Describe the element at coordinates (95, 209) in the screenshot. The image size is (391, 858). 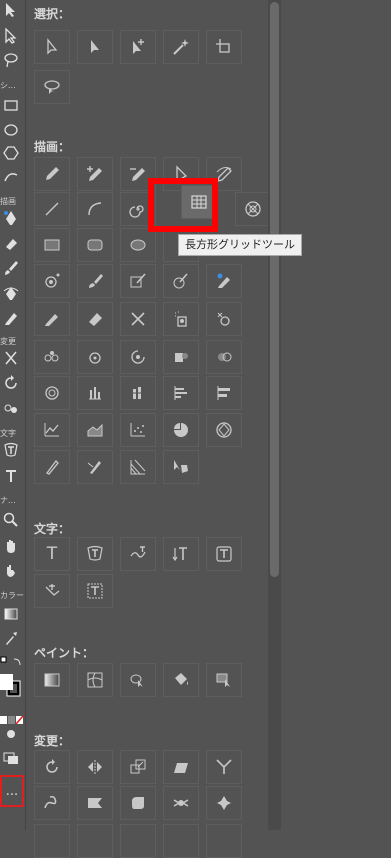
I see `arc-tool-icon` at that location.